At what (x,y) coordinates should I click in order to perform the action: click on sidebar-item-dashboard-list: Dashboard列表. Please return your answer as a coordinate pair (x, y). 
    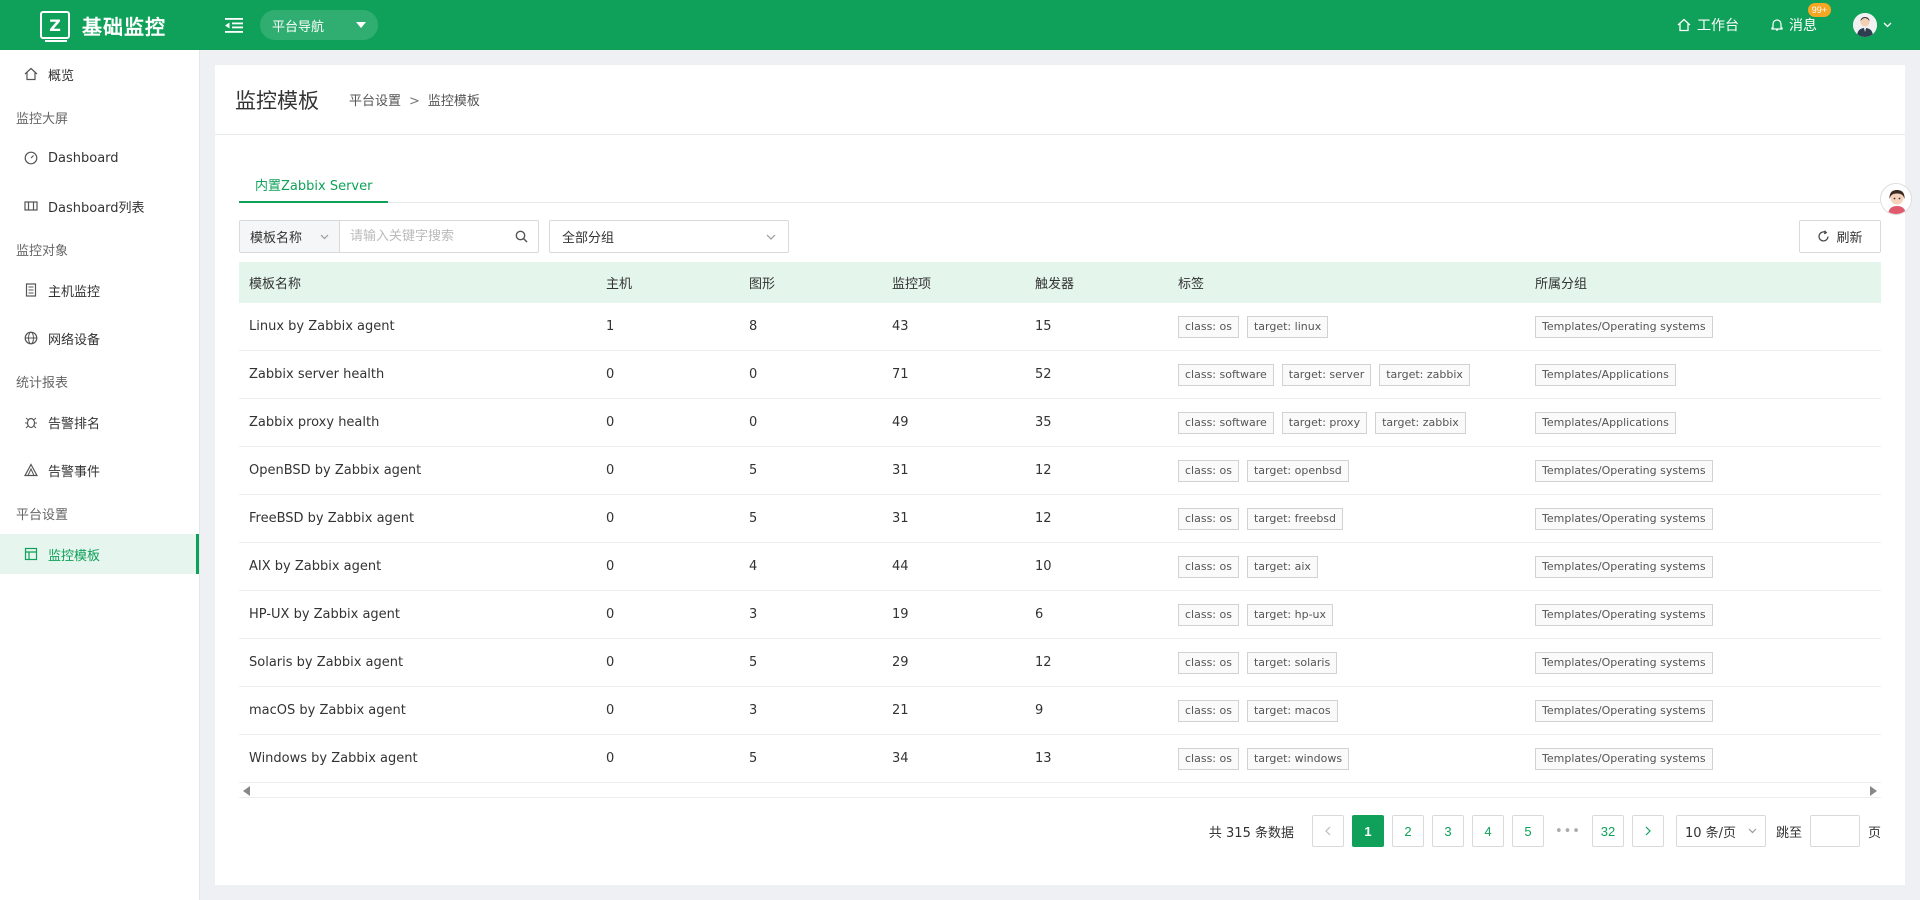
    Looking at the image, I should click on (99, 206).